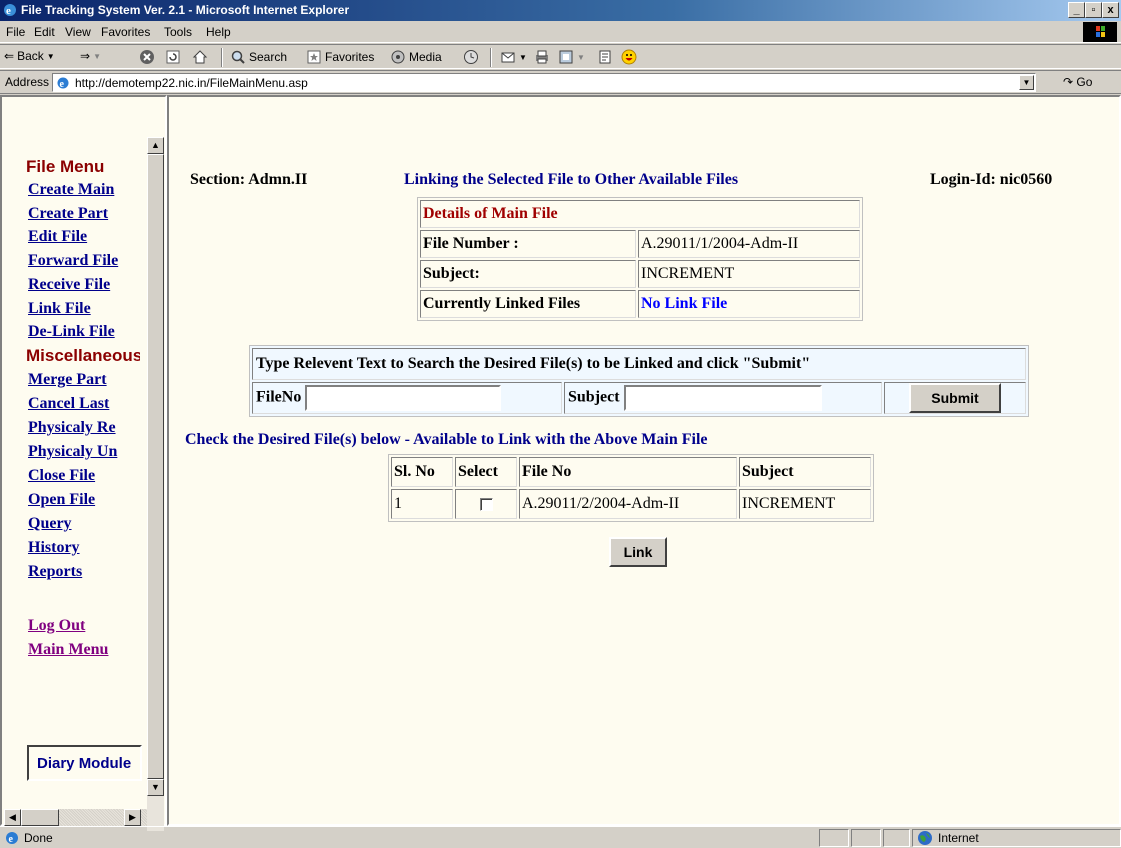  What do you see at coordinates (8, 11) in the screenshot?
I see `svg-text: e` at bounding box center [8, 11].